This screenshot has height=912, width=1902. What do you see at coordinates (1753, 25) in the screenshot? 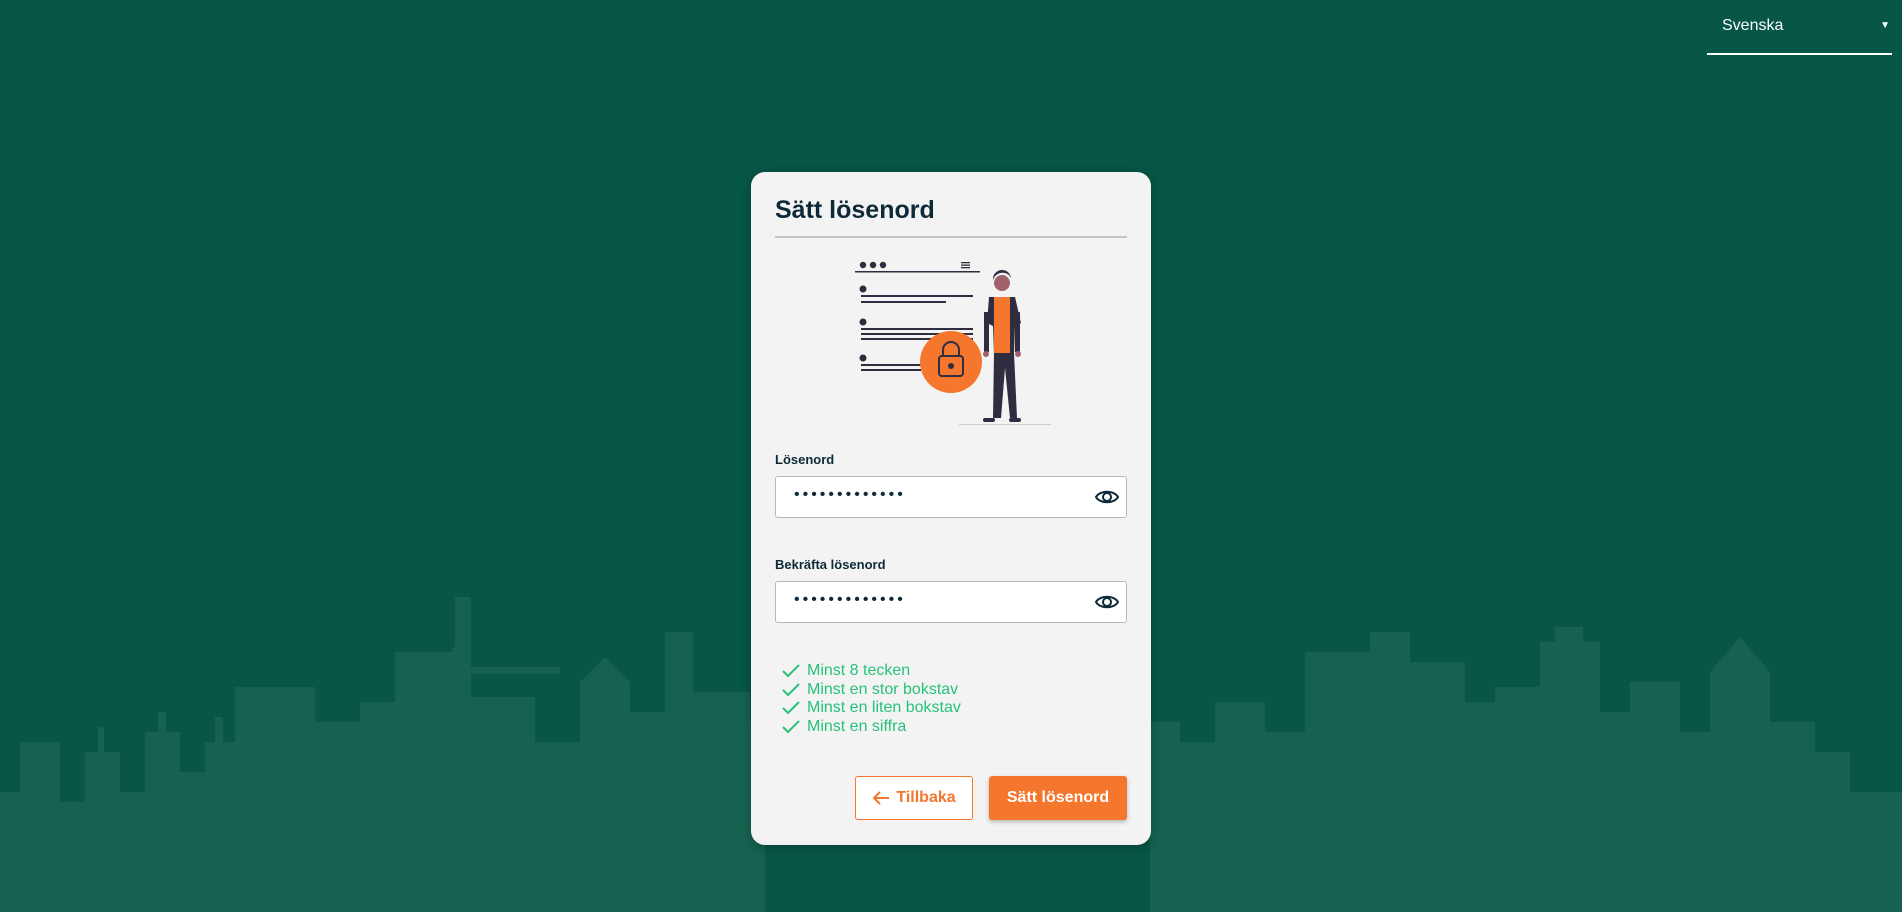
I see `language-select-value: Svenska` at bounding box center [1753, 25].